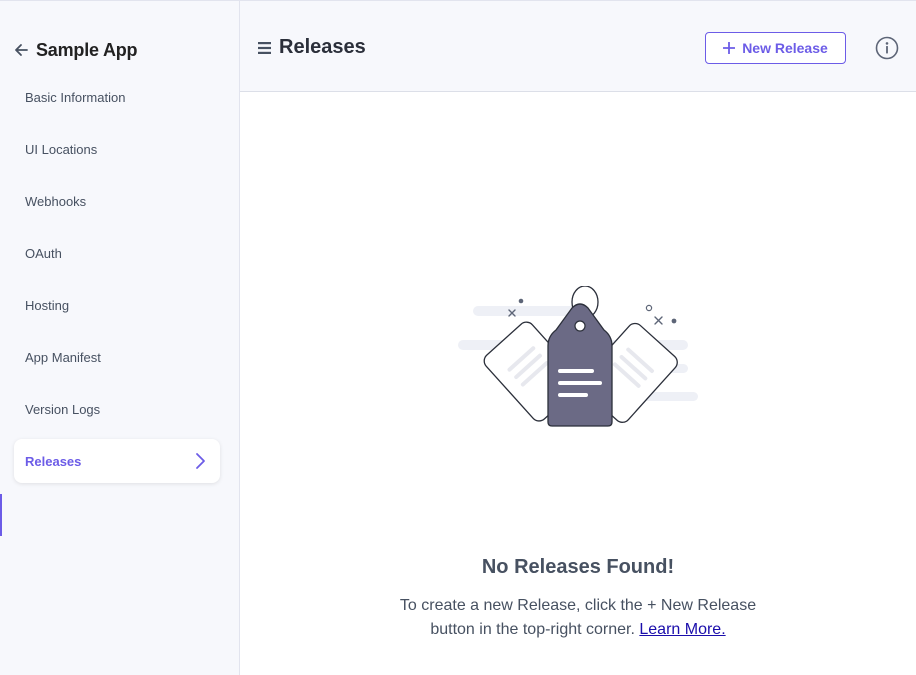 The height and width of the screenshot is (675, 916). What do you see at coordinates (658, 320) in the screenshot?
I see `sparkle-x` at bounding box center [658, 320].